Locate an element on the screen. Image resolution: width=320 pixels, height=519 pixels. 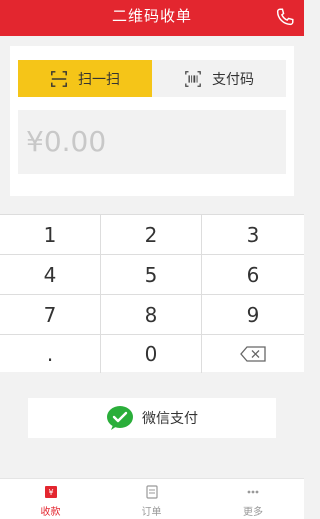
tab-paycode: 支付码 is located at coordinates (219, 78).